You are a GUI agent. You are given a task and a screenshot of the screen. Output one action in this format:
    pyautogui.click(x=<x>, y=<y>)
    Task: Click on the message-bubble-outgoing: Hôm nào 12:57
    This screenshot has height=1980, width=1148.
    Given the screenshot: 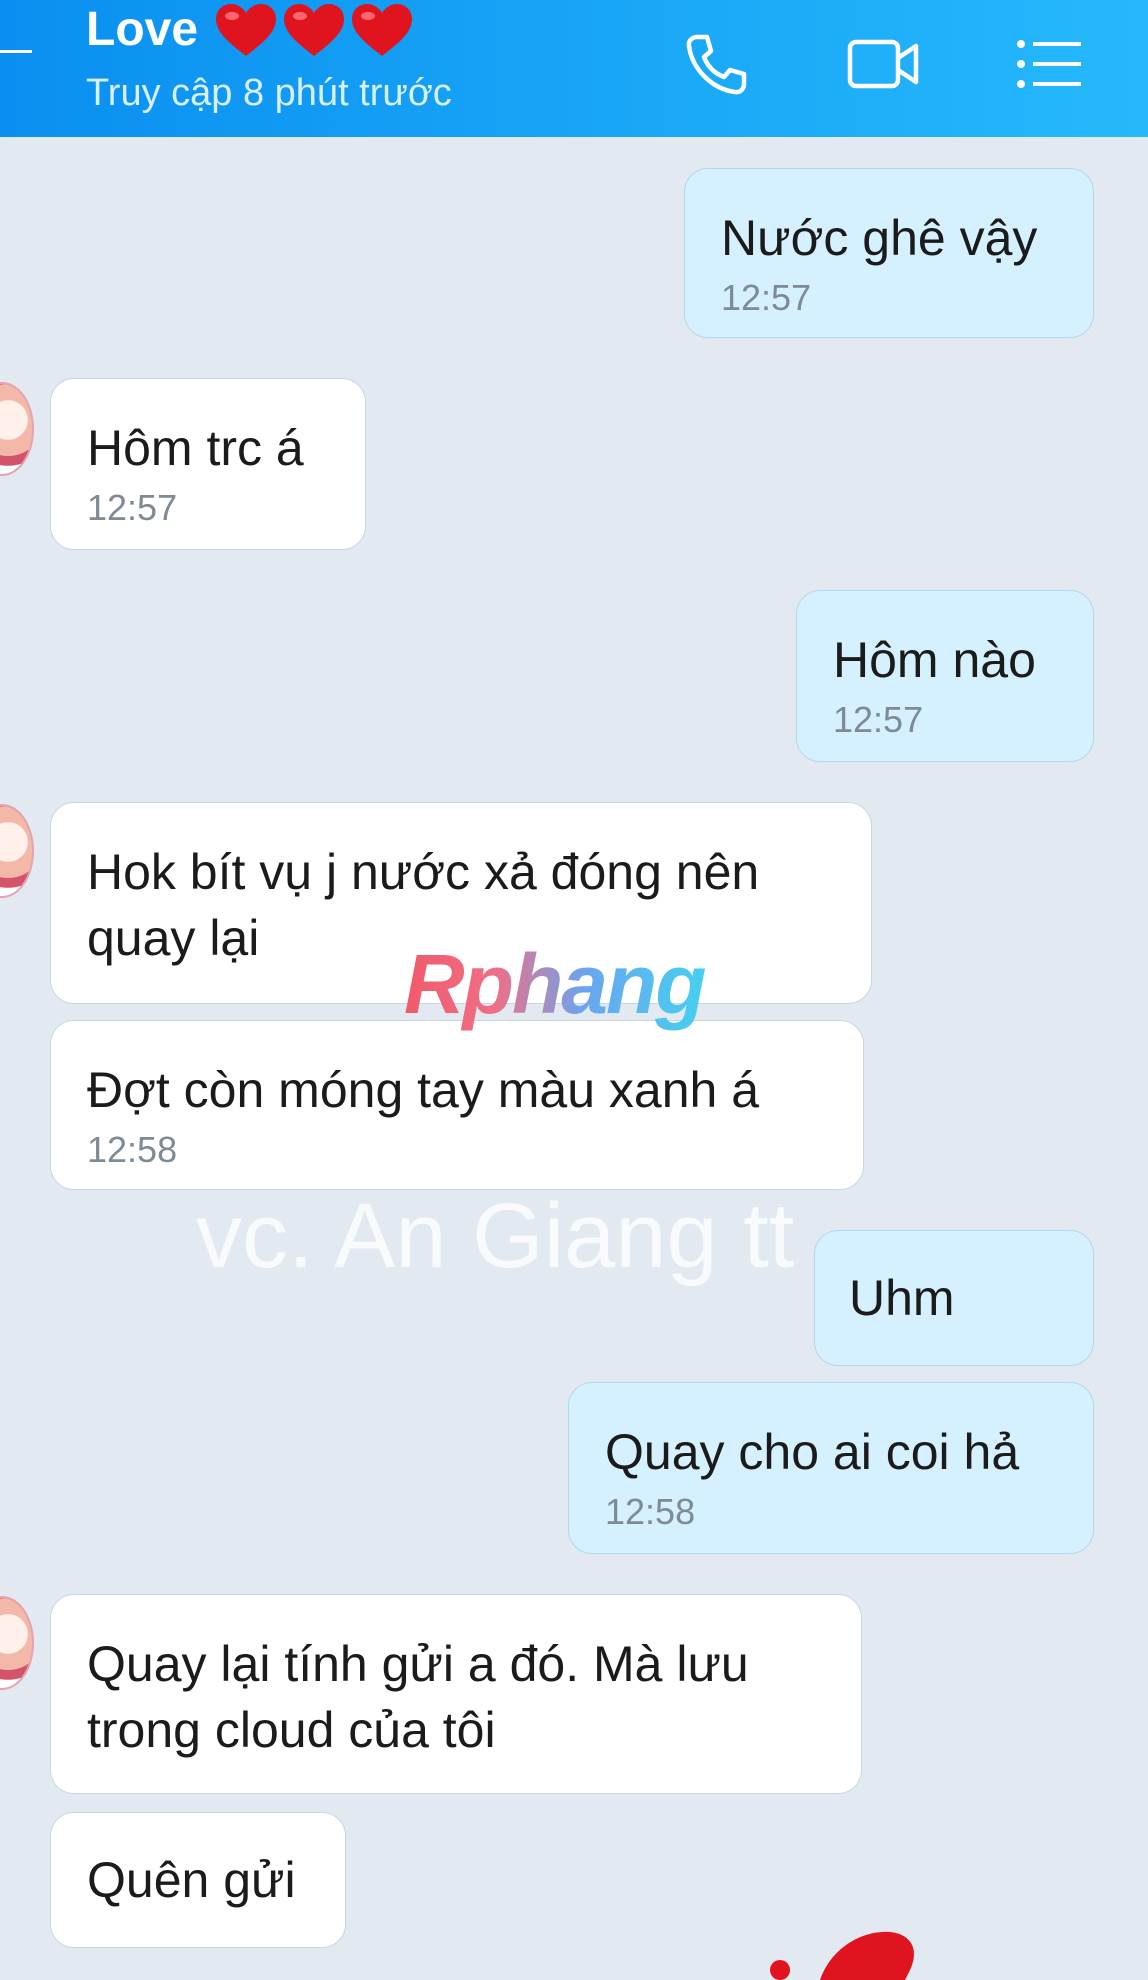 What is the action you would take?
    pyautogui.click(x=945, y=676)
    